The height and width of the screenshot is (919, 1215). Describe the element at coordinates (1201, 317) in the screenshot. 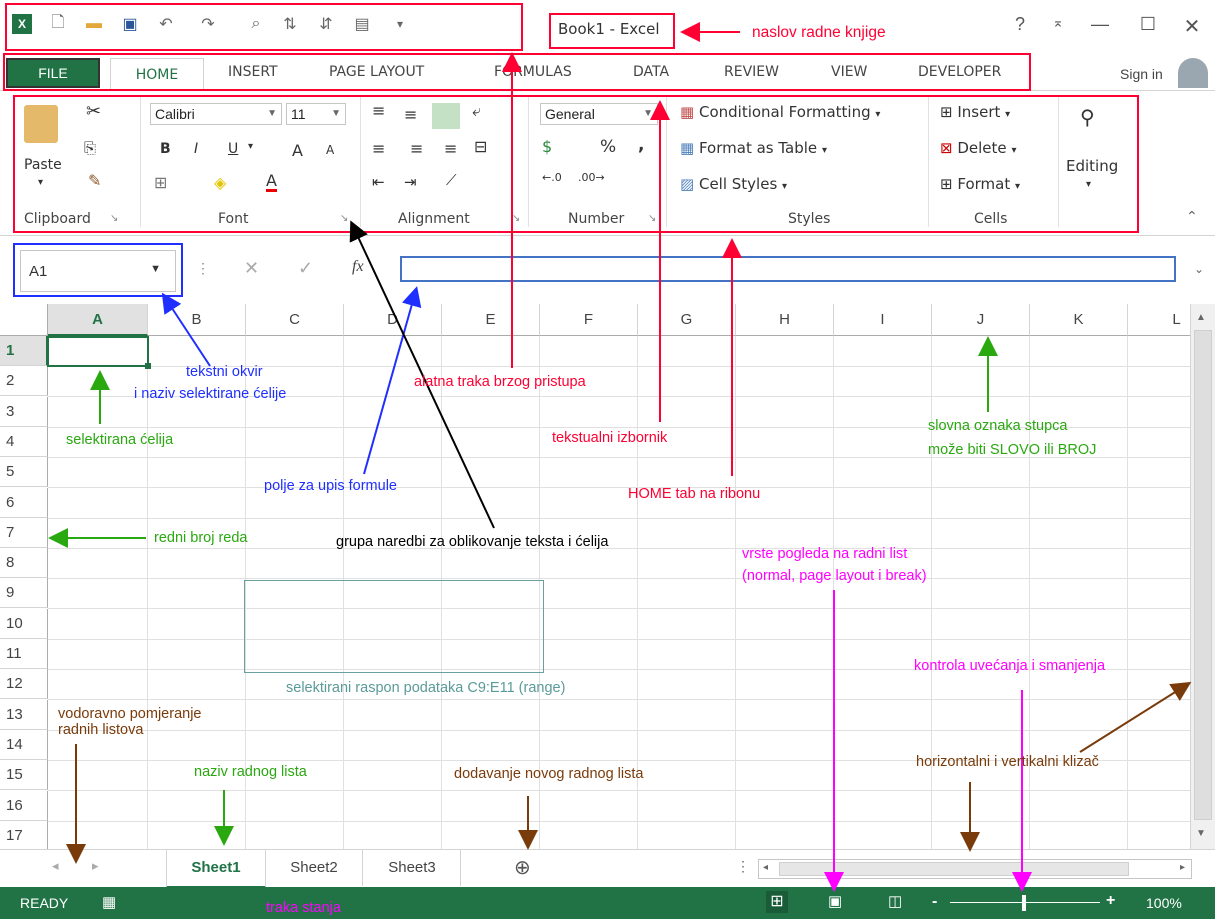

I see `scroll-up-icon: ▲` at that location.